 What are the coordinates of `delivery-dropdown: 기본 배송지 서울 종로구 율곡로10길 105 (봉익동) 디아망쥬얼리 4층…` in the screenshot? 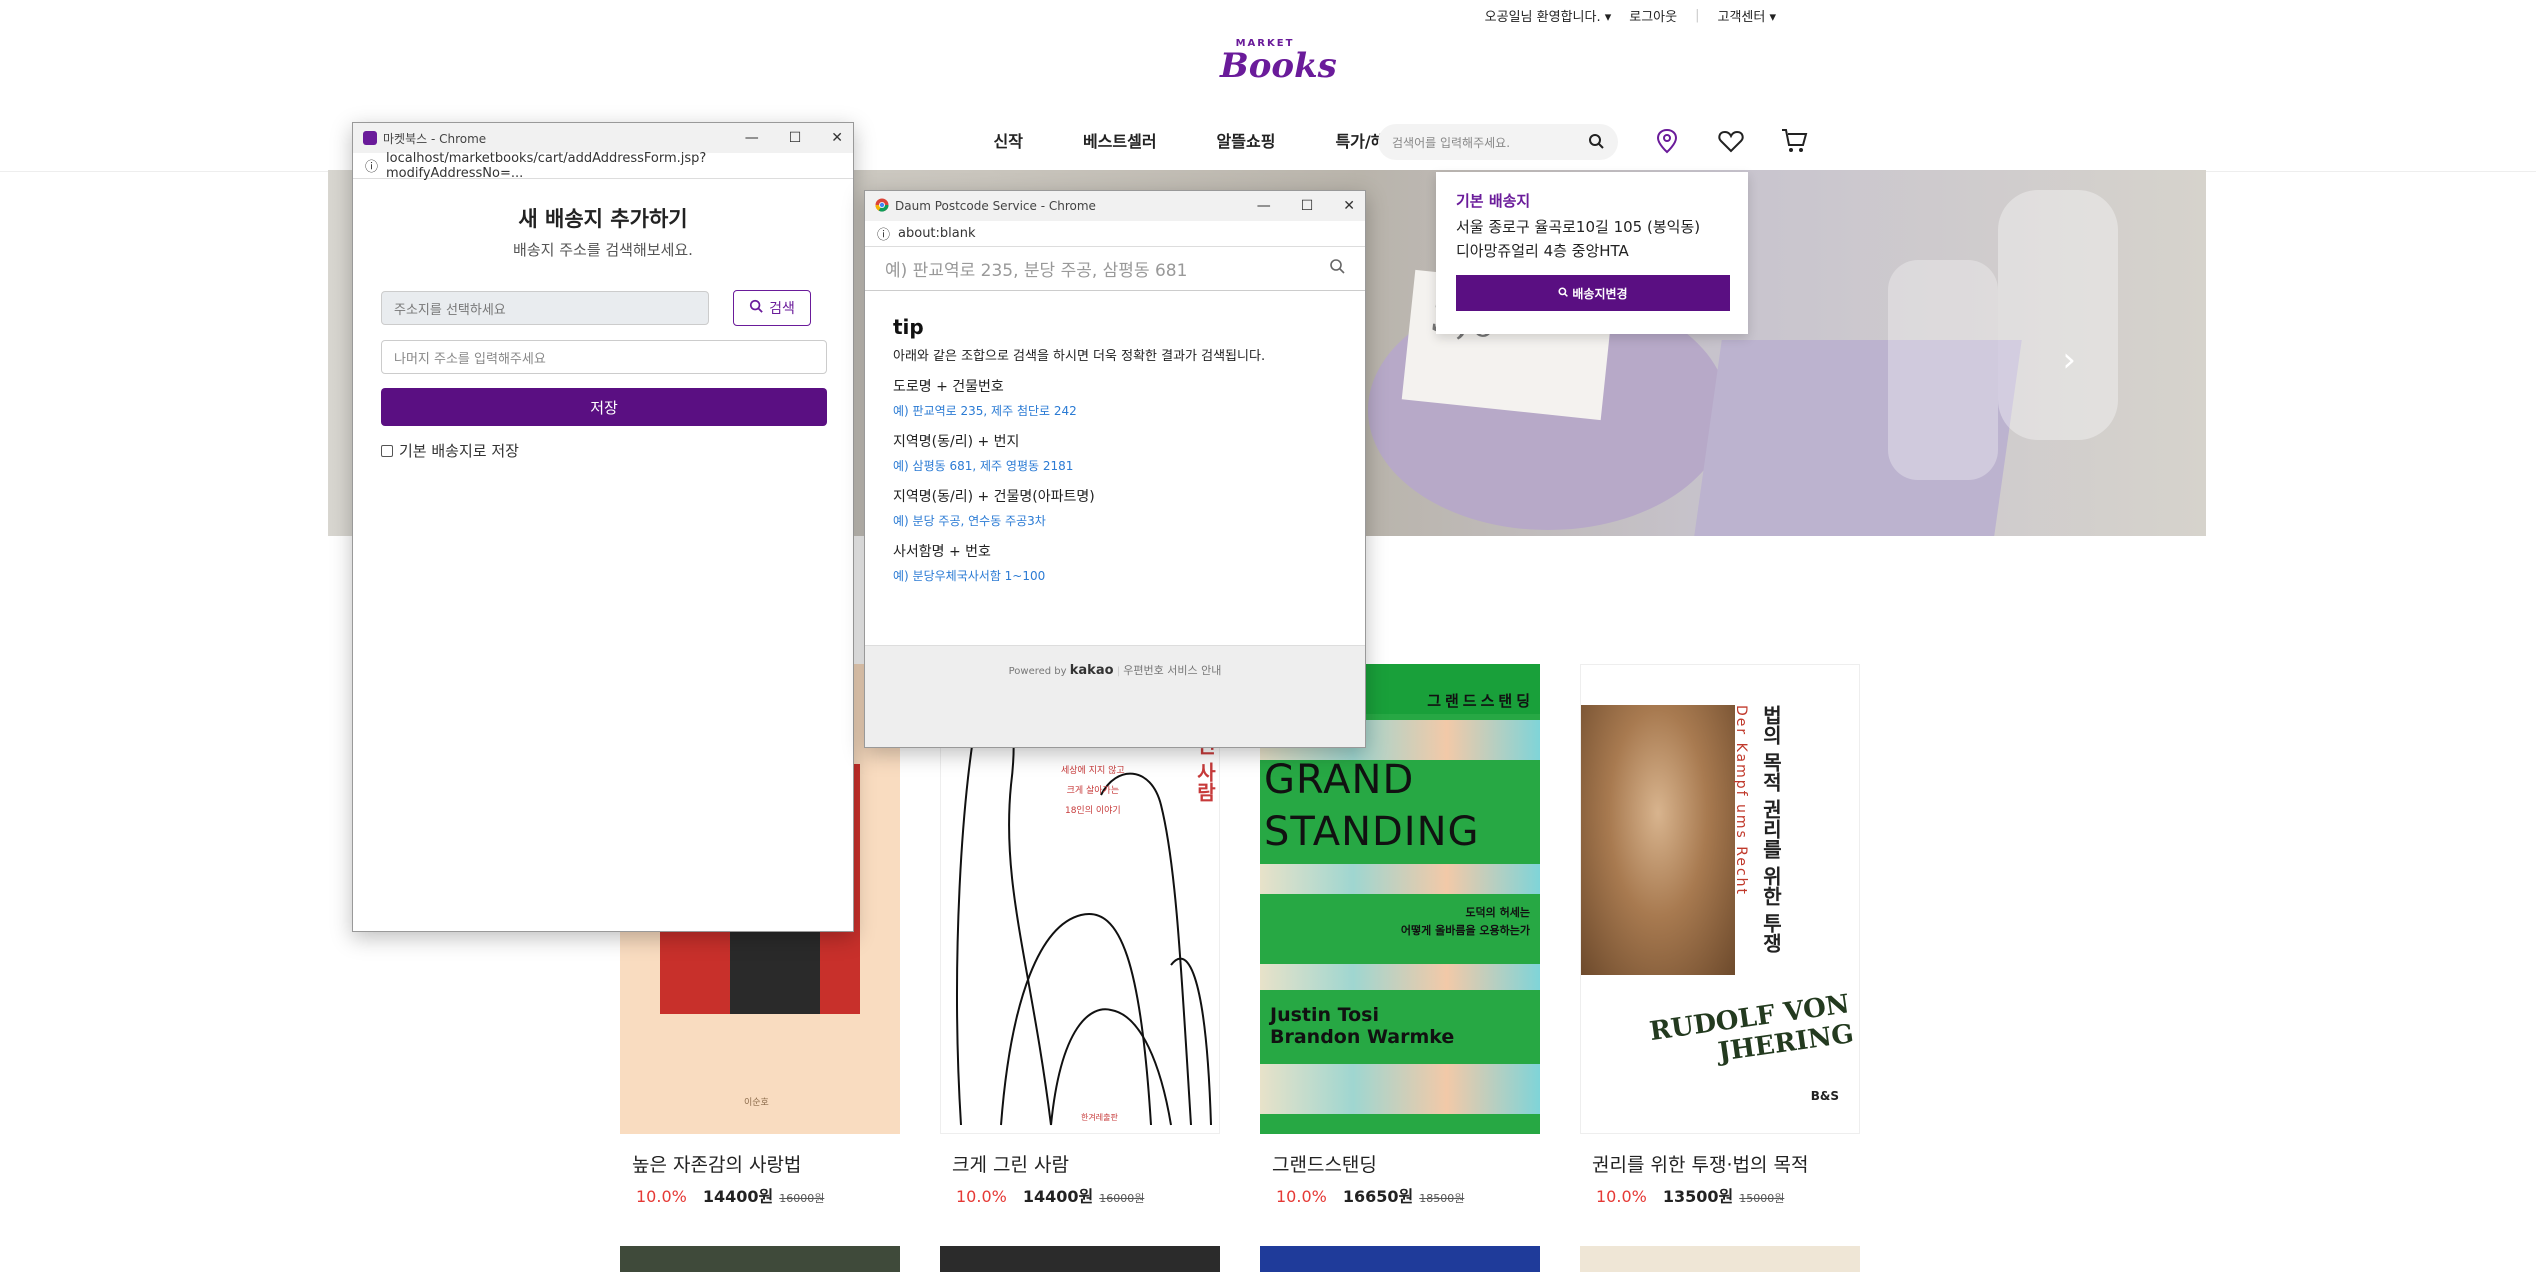 It's located at (1592, 253).